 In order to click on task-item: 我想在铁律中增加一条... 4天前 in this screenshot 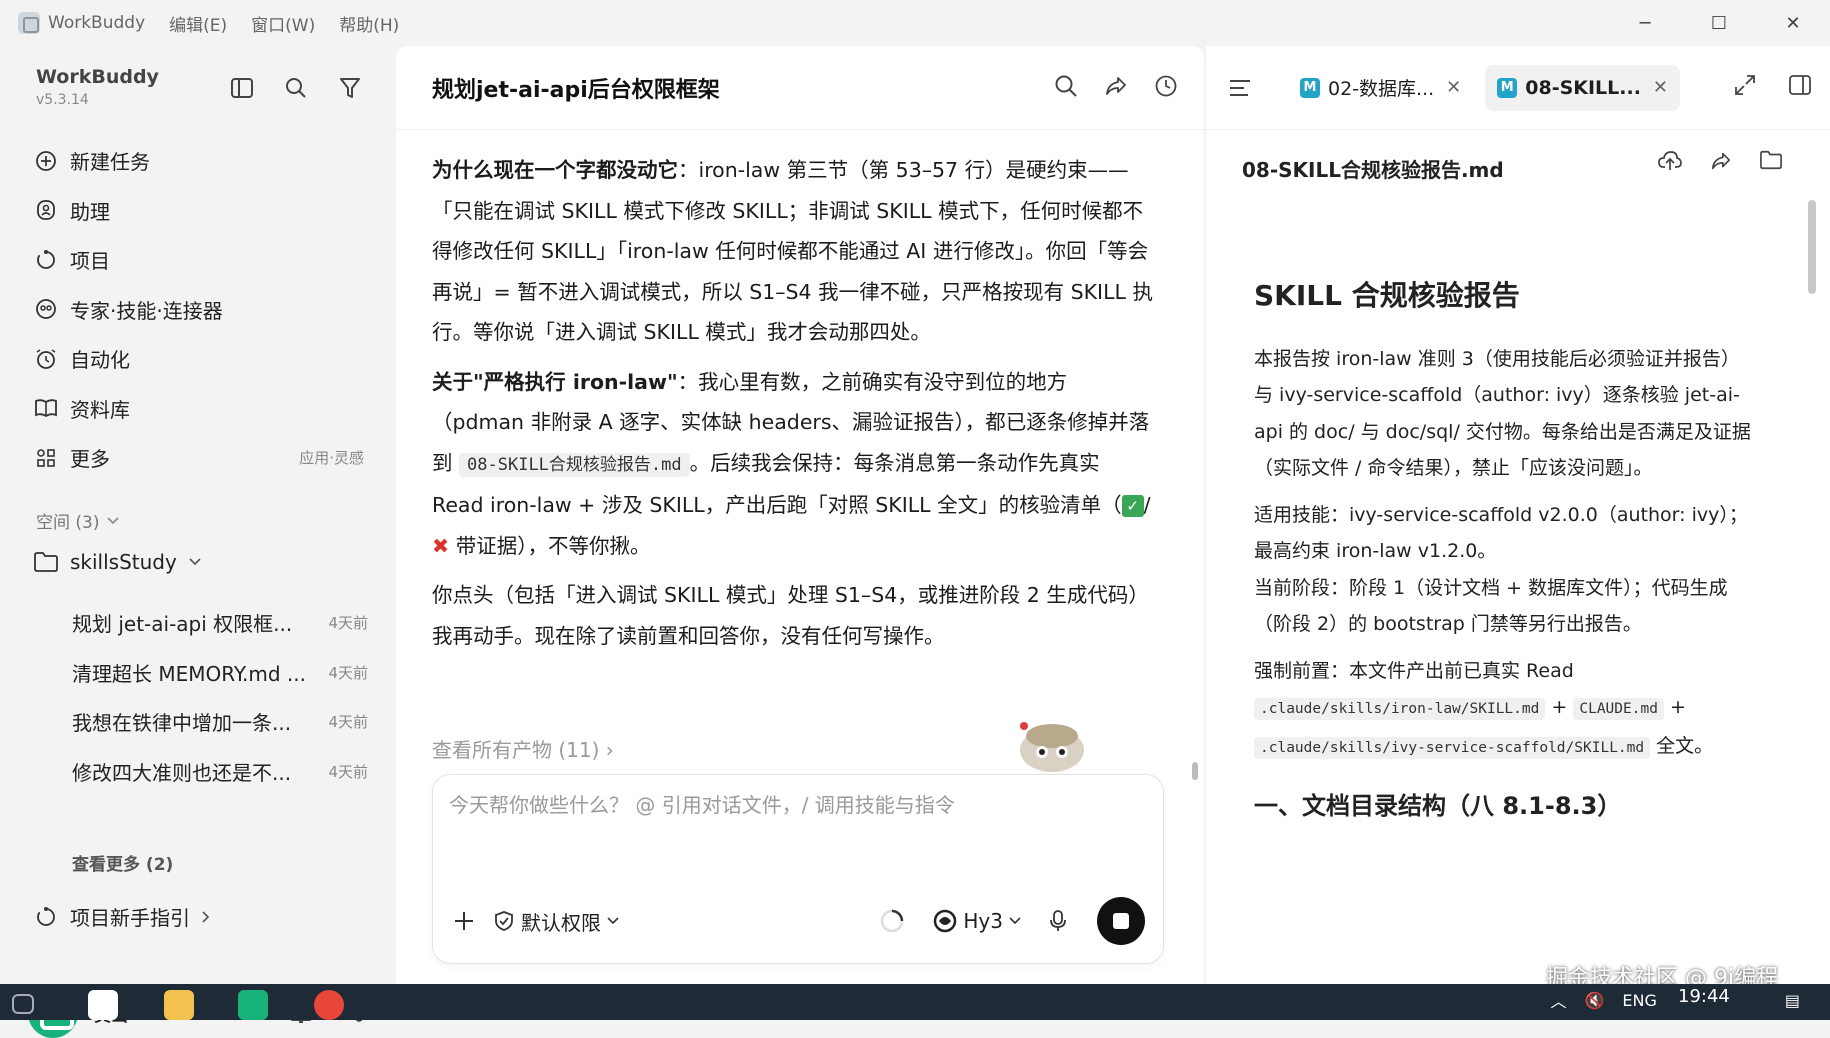, I will do `click(220, 722)`.